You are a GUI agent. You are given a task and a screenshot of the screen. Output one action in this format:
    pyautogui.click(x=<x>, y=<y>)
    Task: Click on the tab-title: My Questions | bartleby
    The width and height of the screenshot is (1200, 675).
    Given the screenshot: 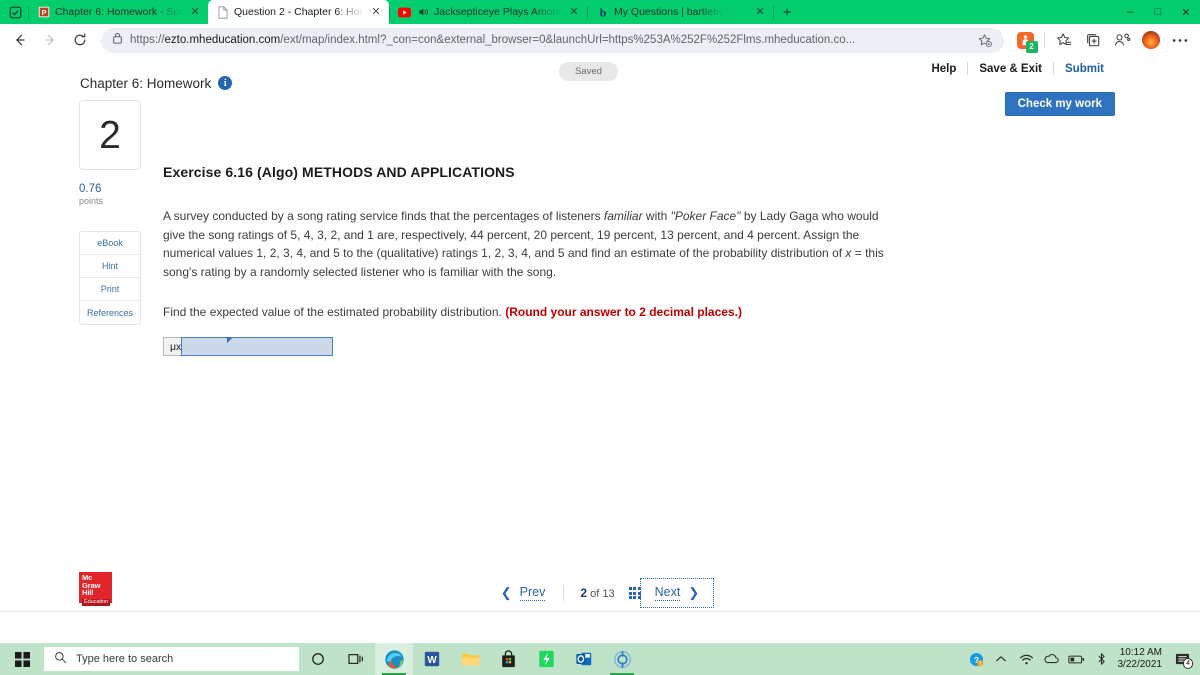 What is the action you would take?
    pyautogui.click(x=669, y=12)
    